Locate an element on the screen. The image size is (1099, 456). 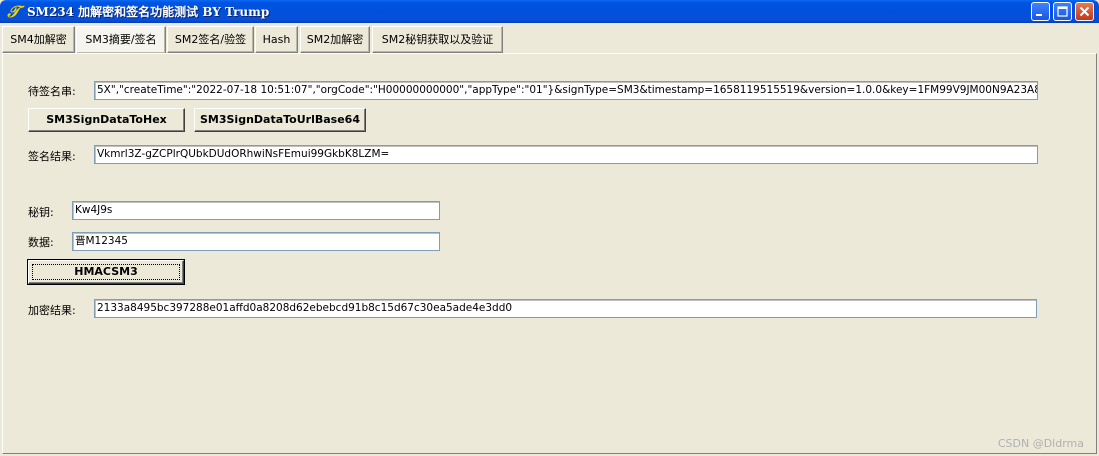
close-button is located at coordinates (1084, 11).